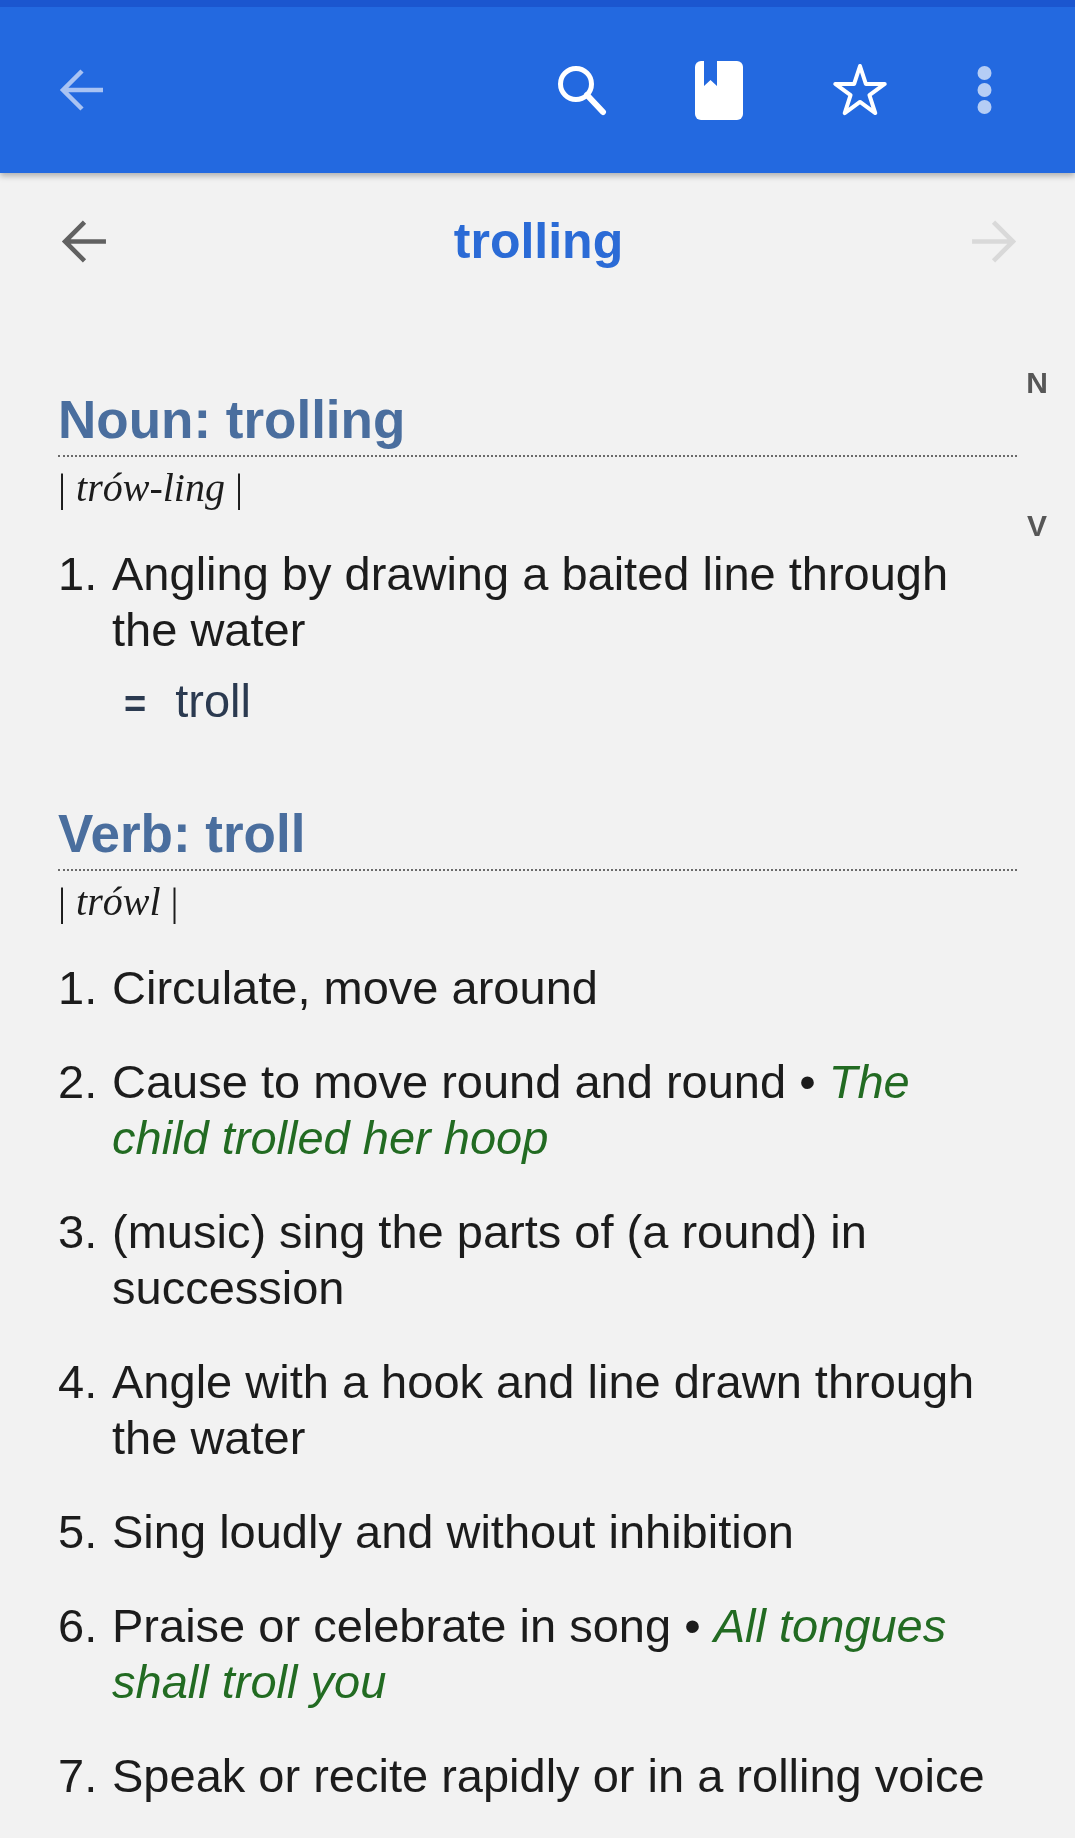 The image size is (1075, 1838). Describe the element at coordinates (232, 420) in the screenshot. I see `part-of-speech-heading: Noun: trolling` at that location.